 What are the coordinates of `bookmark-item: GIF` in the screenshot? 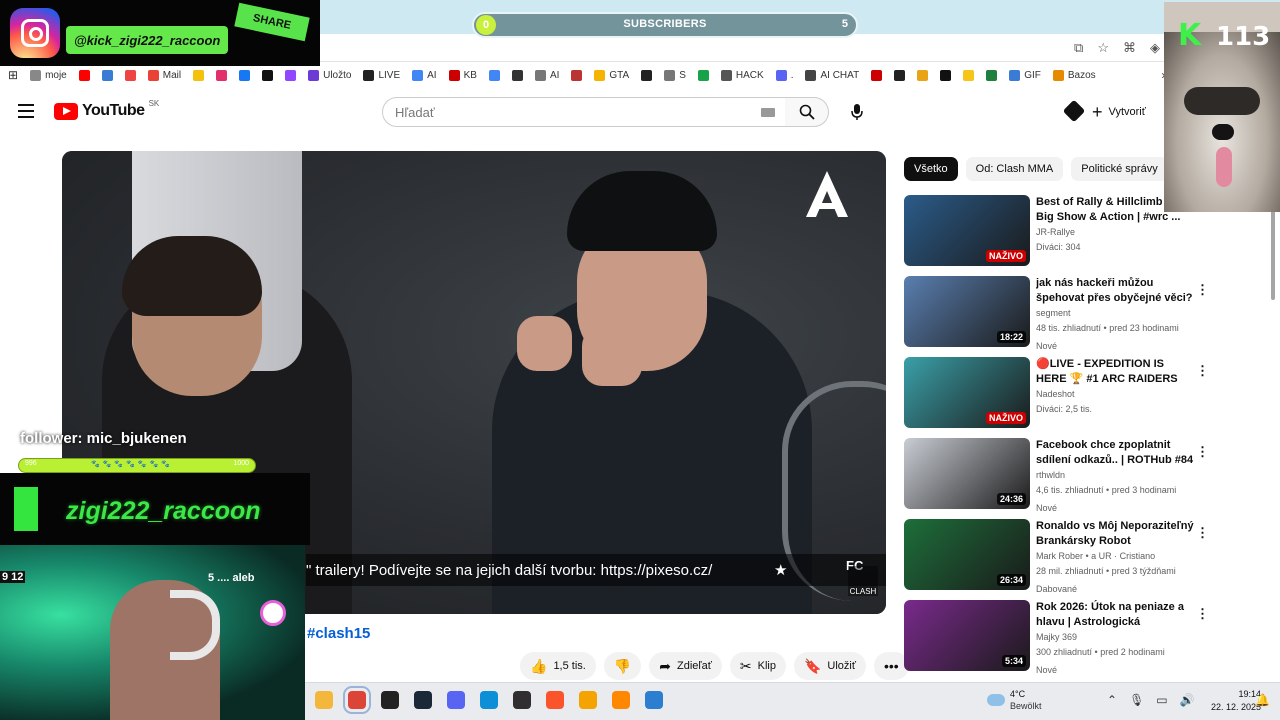 It's located at (1025, 75).